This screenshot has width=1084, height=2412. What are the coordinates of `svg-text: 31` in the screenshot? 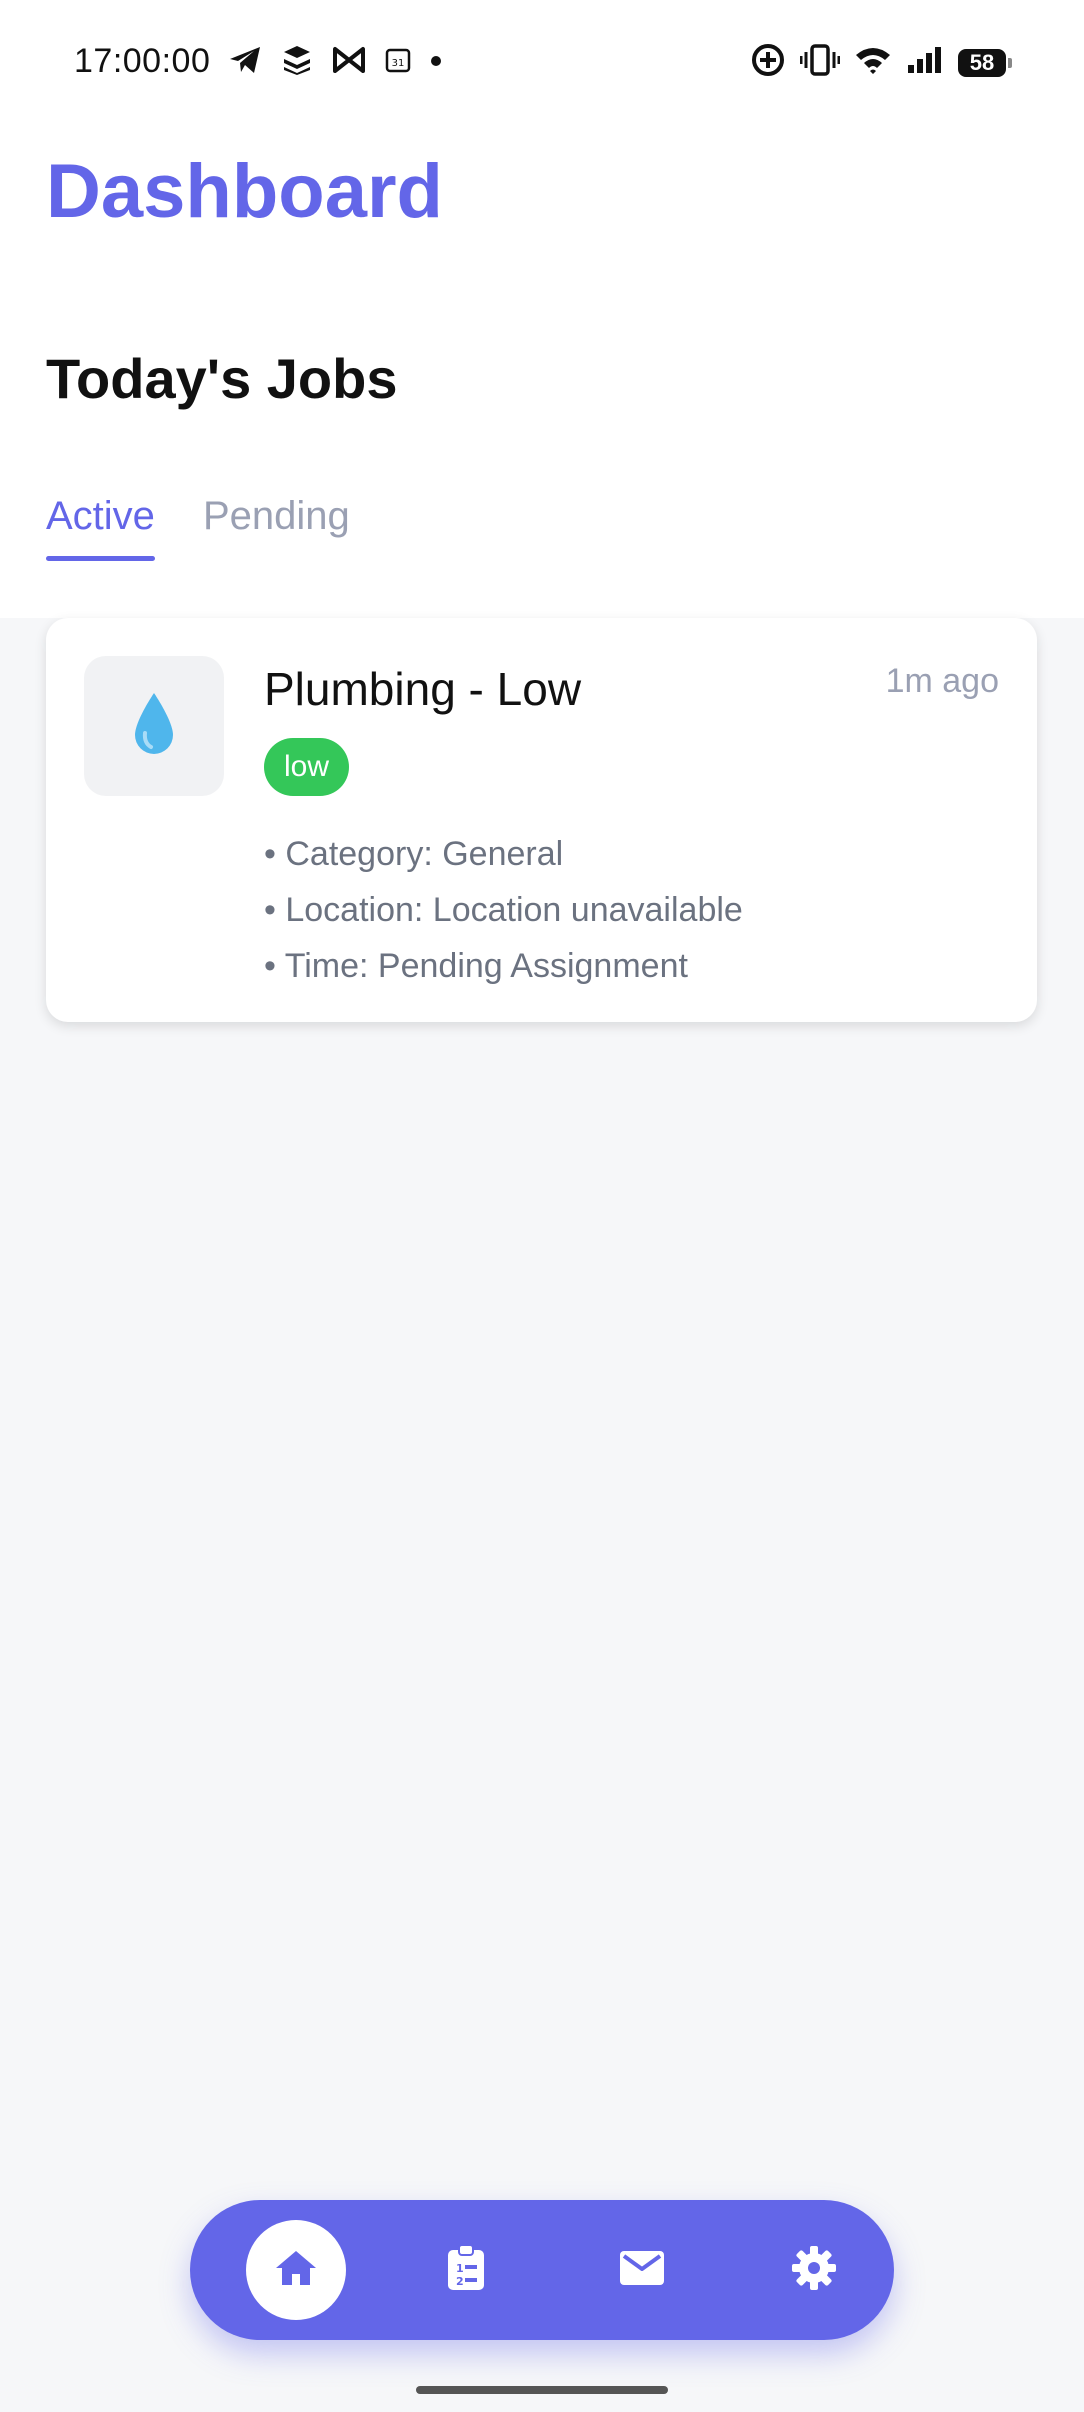 It's located at (398, 63).